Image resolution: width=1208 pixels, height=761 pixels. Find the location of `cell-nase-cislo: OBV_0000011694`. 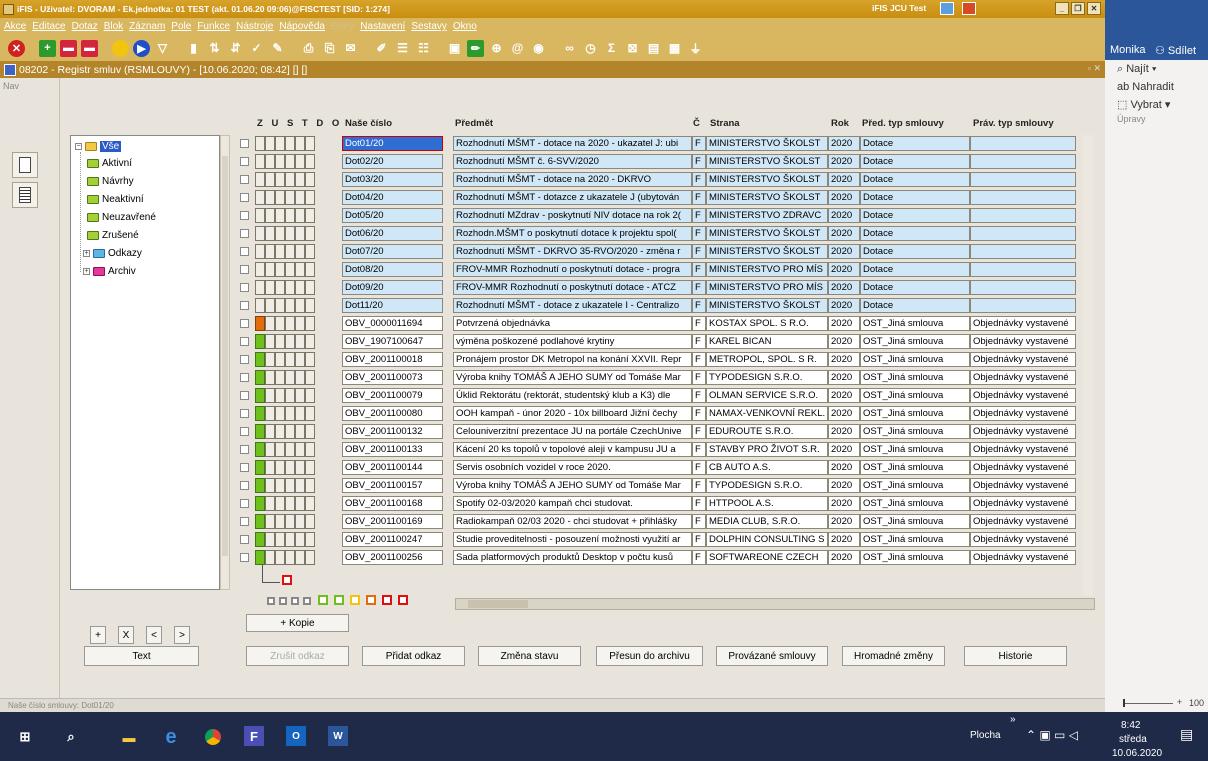

cell-nase-cislo: OBV_0000011694 is located at coordinates (392, 323).